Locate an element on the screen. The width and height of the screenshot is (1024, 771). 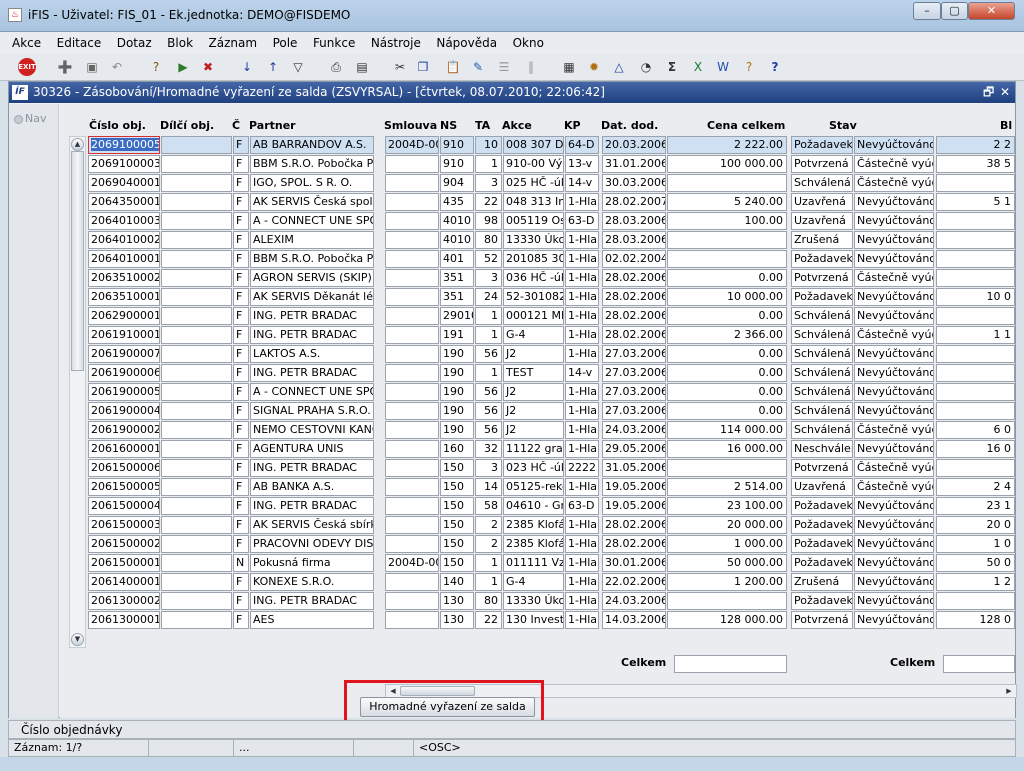
cell-partner: AGRON SERVIS (SKIP) is located at coordinates (312, 278).